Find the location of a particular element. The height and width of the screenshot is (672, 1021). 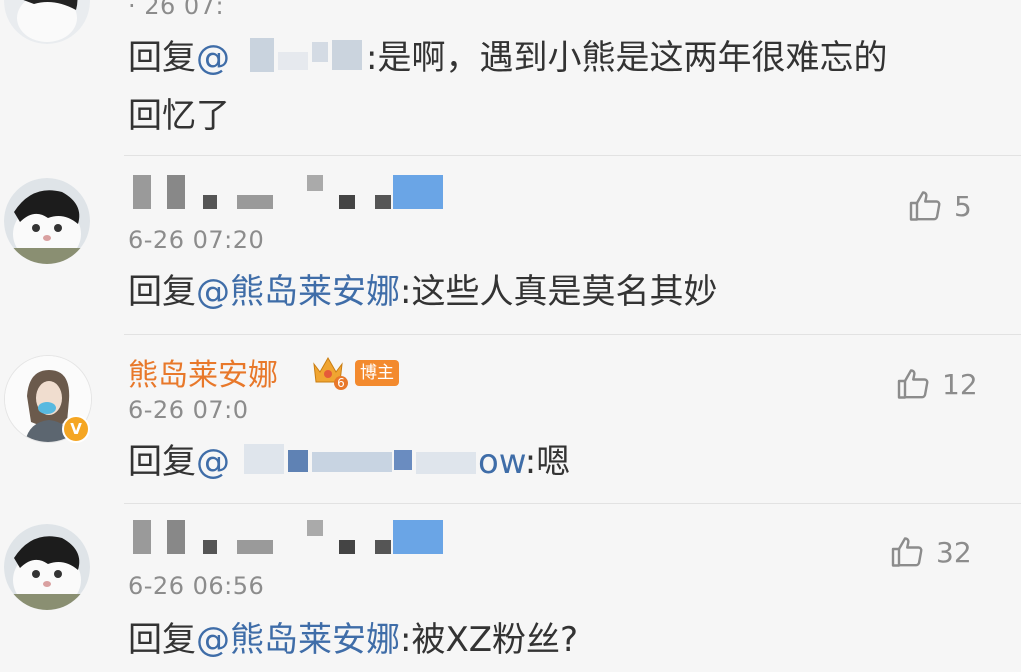

reply-text: 回复@熊岛莱安娜:被XZ粉丝? is located at coordinates (353, 640).